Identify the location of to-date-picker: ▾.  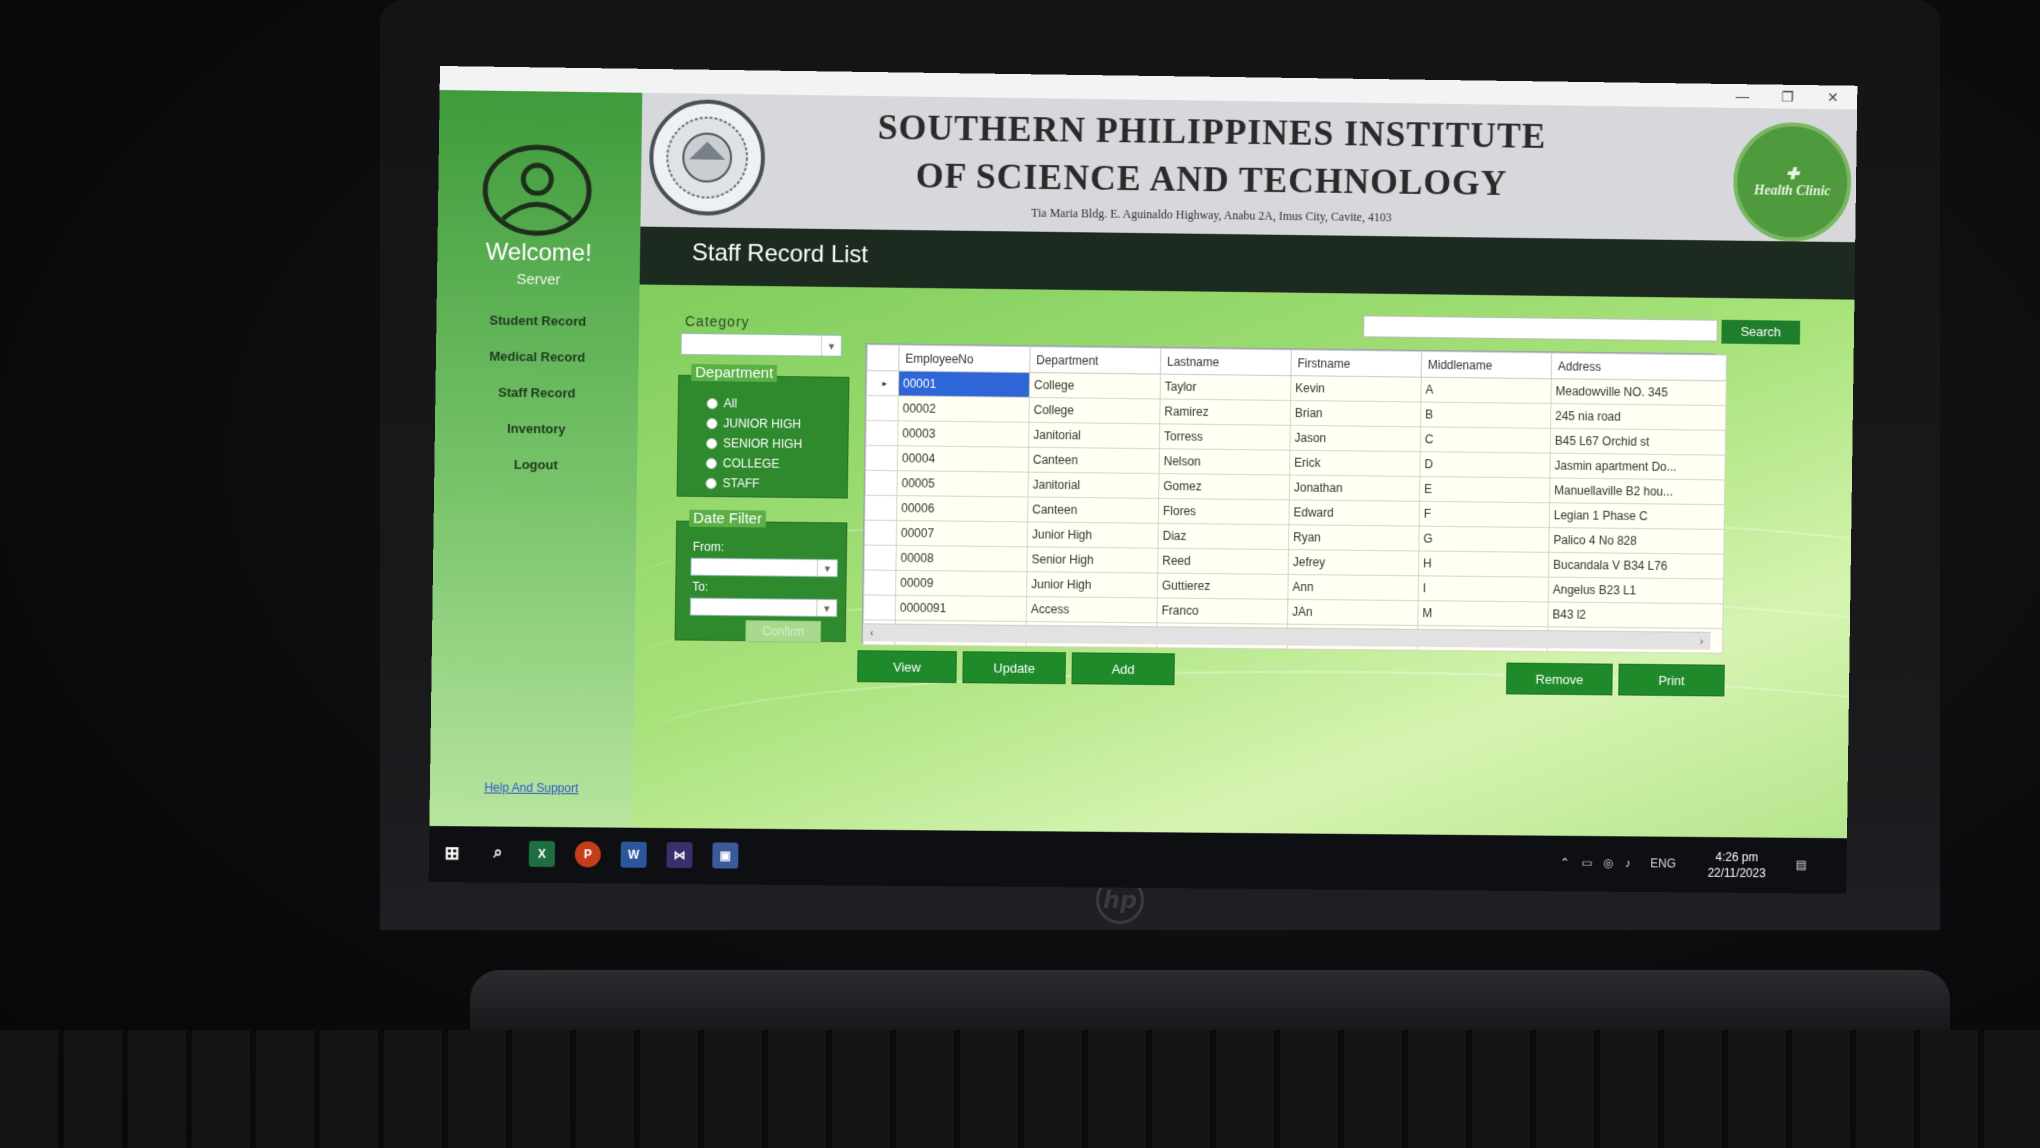
(763, 607).